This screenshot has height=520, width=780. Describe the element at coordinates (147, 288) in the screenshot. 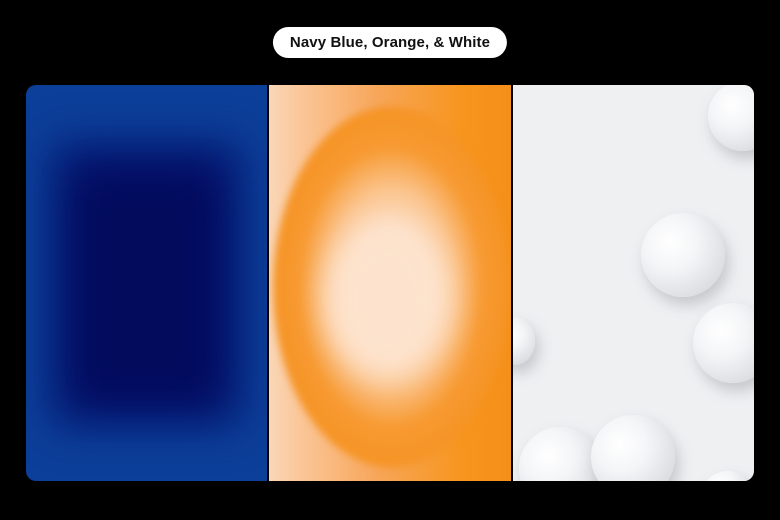

I see `navy-inner-core` at that location.